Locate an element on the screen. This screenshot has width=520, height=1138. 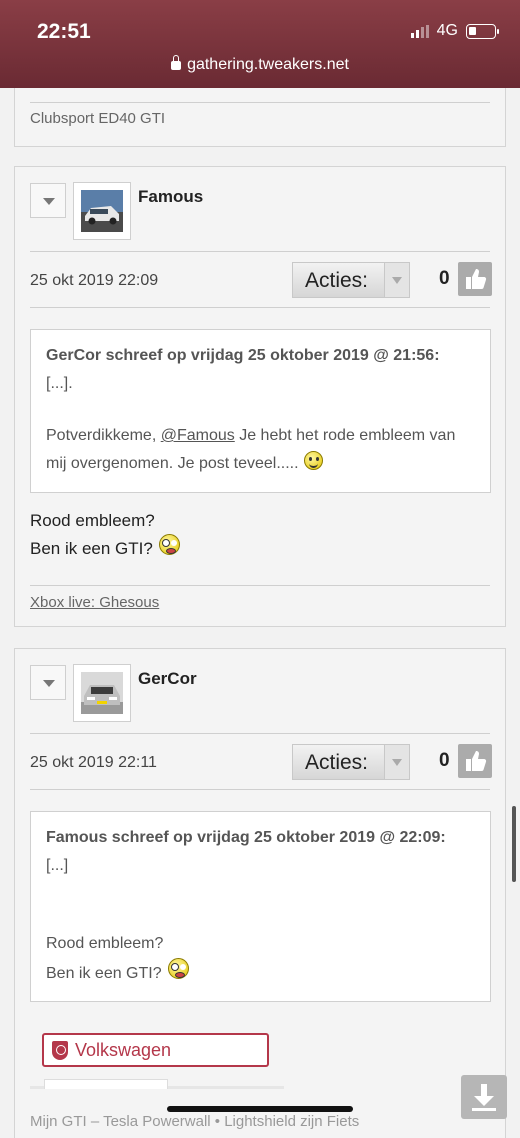
post-body: Rood embleem? Ben ik een GTI? is located at coordinates (105, 534).